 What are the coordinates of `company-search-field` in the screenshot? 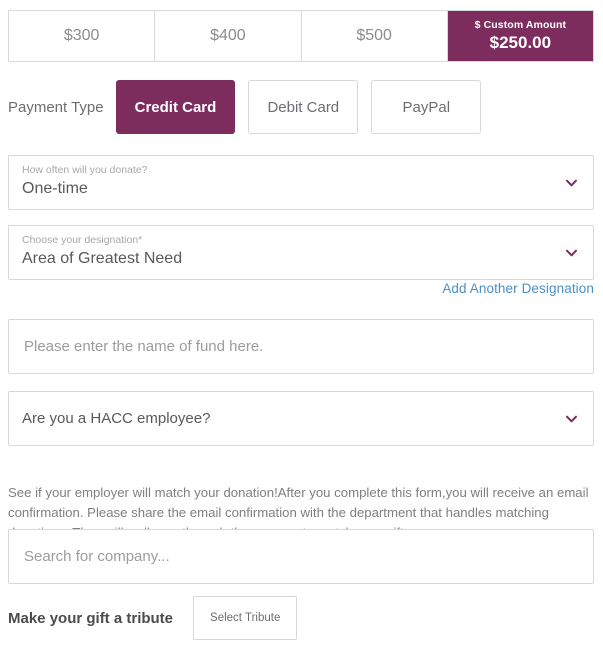 It's located at (301, 556).